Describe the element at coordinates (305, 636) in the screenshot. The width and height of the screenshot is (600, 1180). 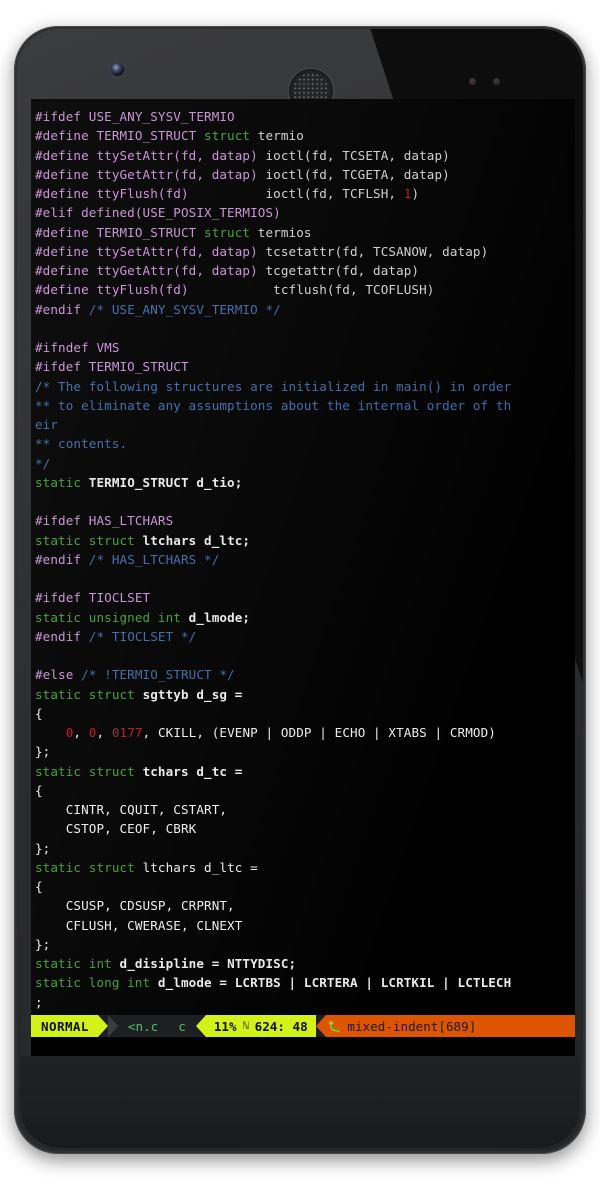
I see `code-line: #endif /* TIOCLSET */` at that location.